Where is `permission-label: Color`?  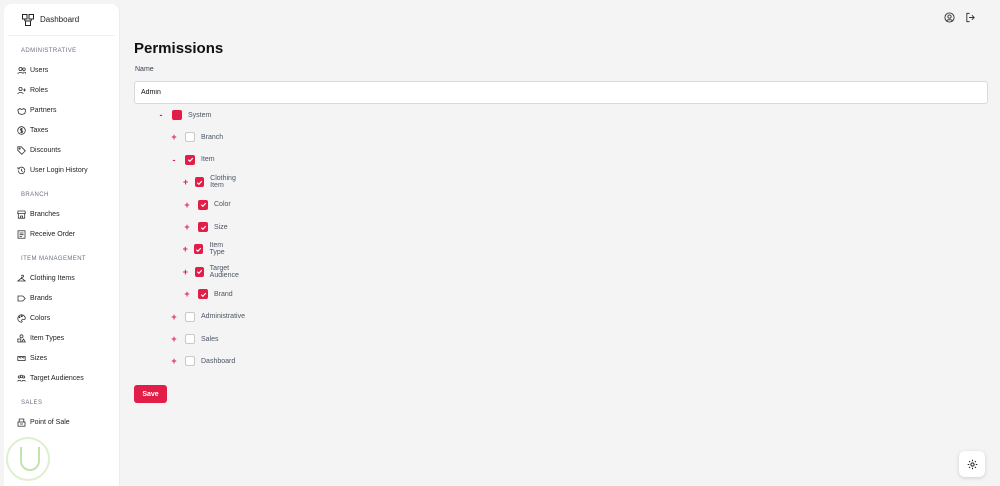 permission-label: Color is located at coordinates (222, 205).